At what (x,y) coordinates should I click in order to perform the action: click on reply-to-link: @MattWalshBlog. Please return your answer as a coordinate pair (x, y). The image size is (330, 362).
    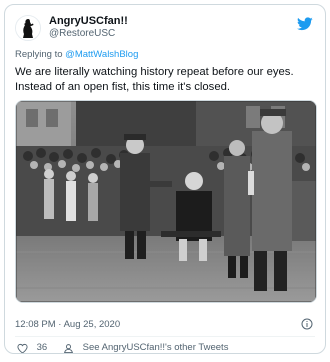
    Looking at the image, I should click on (101, 54).